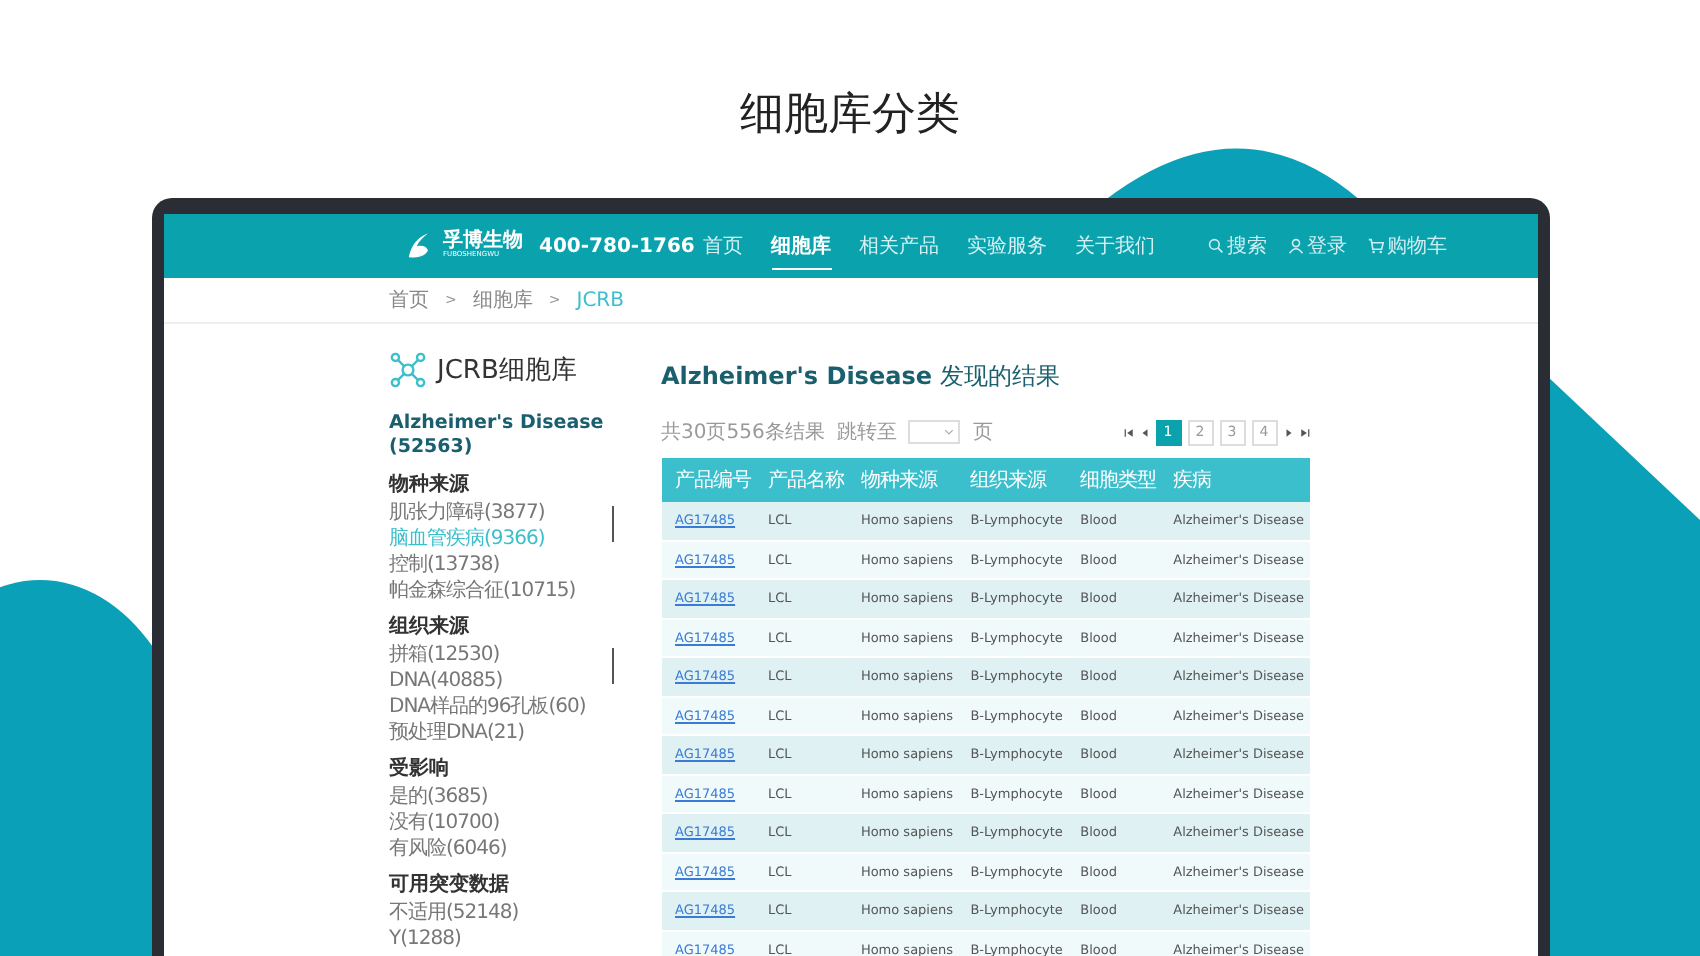 This screenshot has height=956, width=1700. Describe the element at coordinates (899, 246) in the screenshot. I see `nav-link: 相关产品` at that location.